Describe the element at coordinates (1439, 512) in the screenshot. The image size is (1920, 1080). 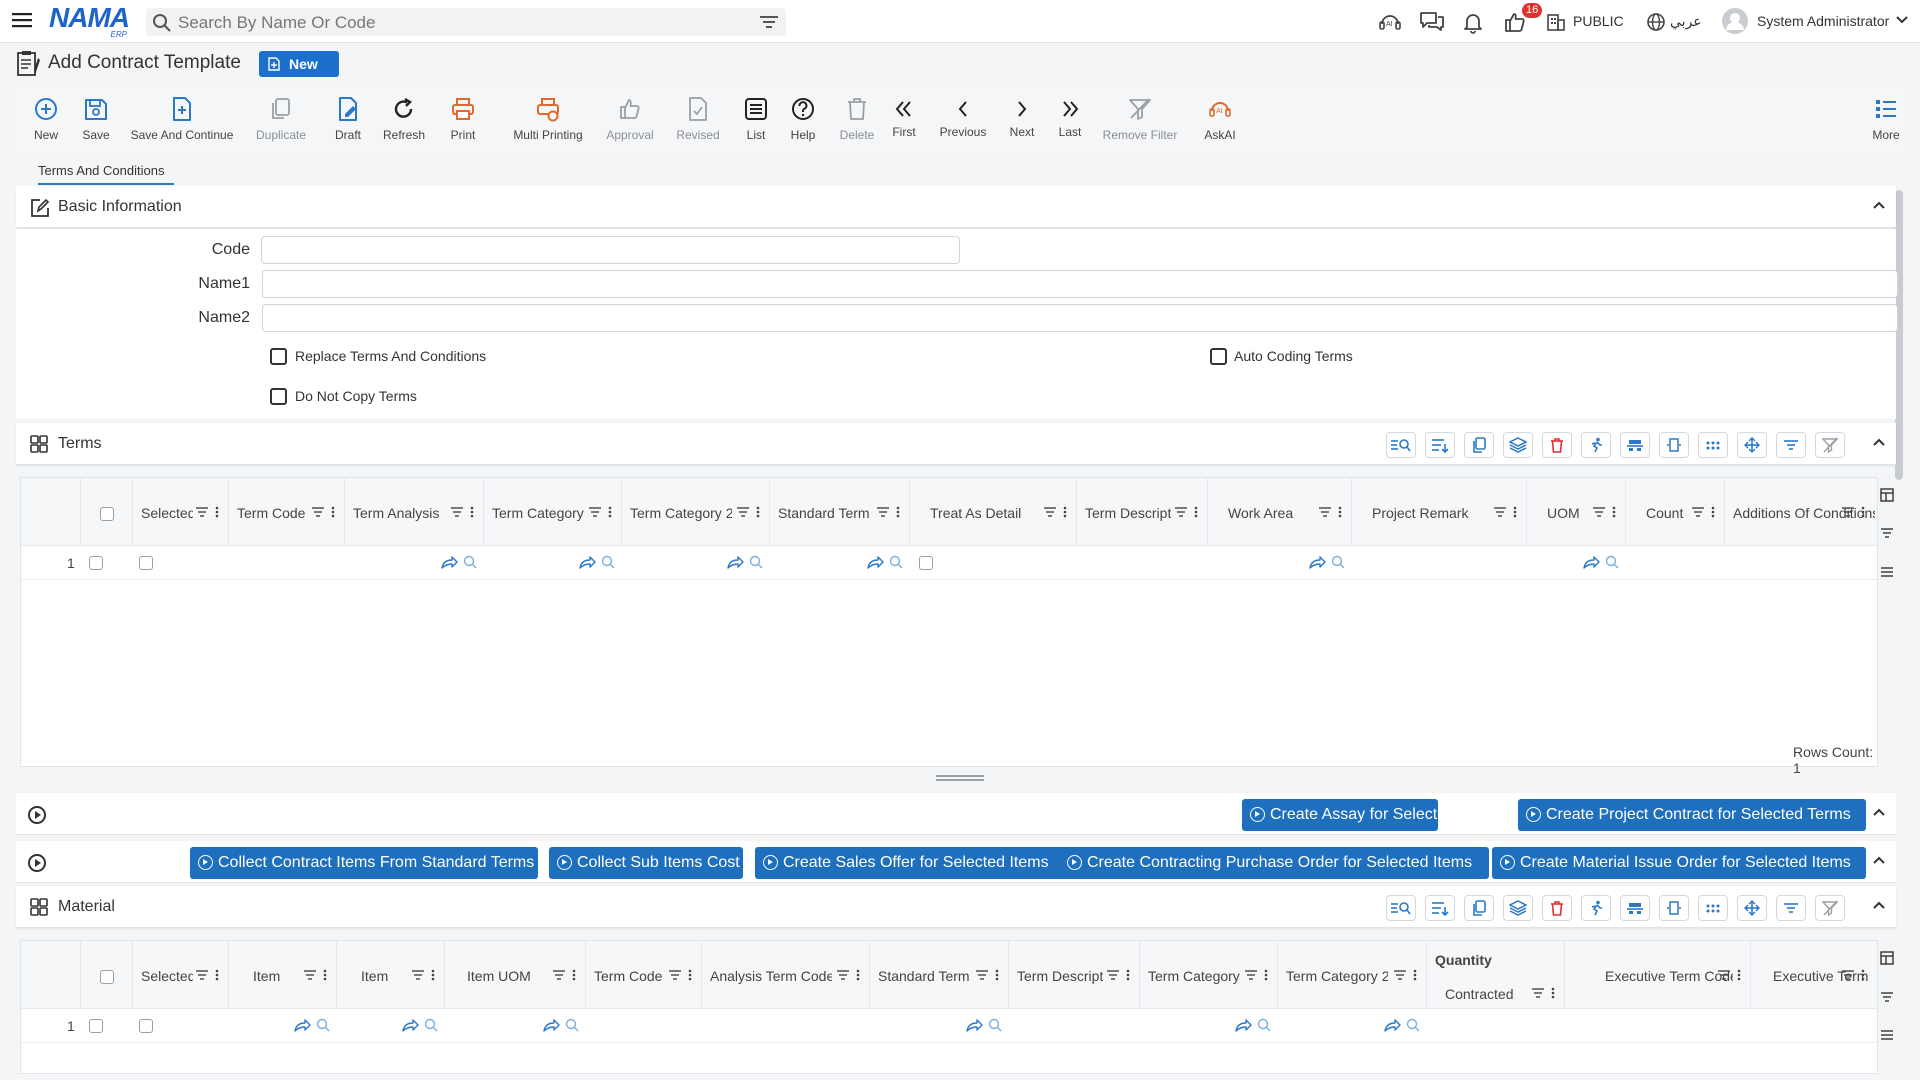
I see `column-header: Project Remark` at that location.